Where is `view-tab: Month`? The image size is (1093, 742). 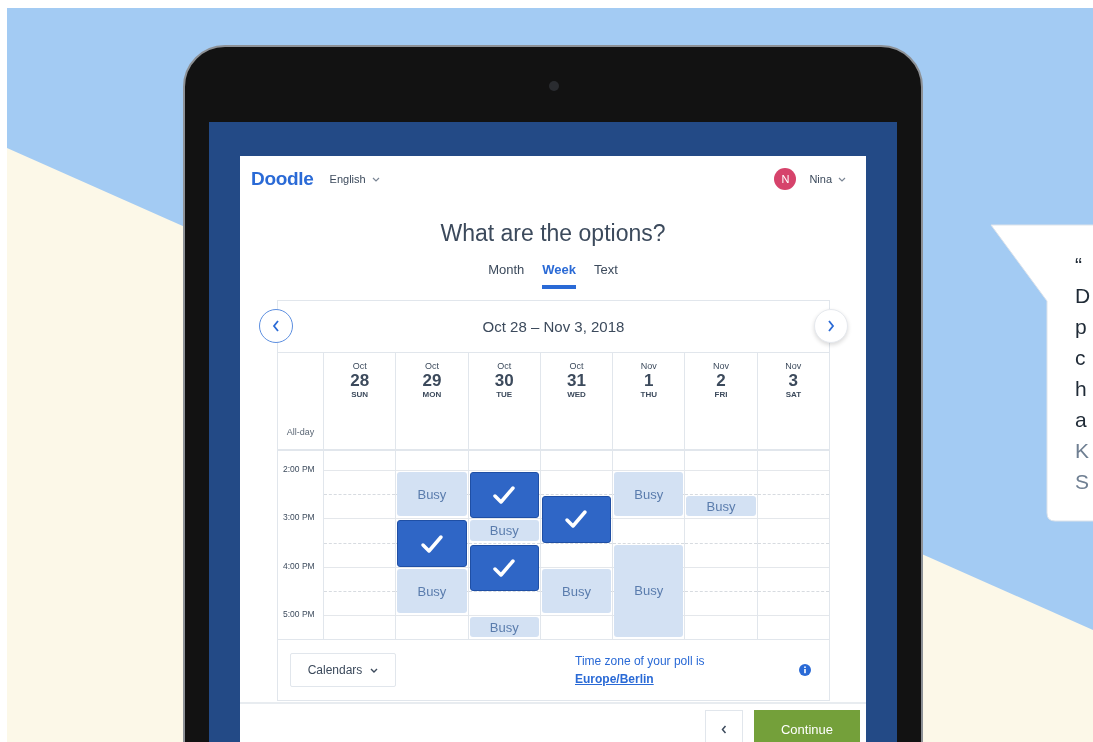 view-tab: Month is located at coordinates (506, 275).